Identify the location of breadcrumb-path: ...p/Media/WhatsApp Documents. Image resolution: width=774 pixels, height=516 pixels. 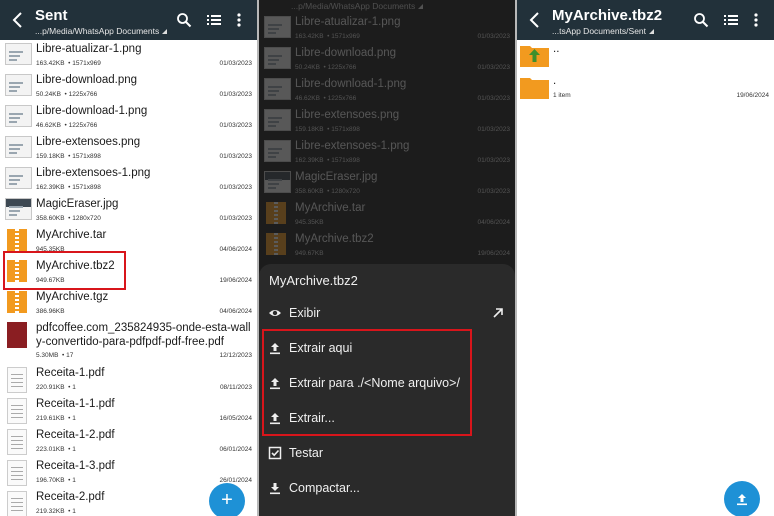
(101, 31).